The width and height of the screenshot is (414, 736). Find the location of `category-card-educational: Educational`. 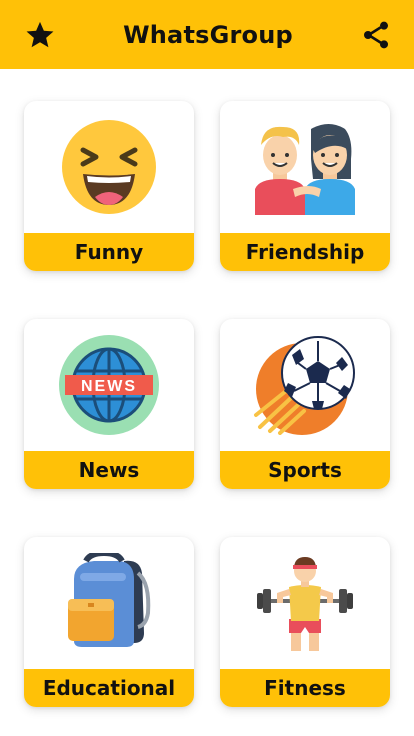

category-card-educational: Educational is located at coordinates (109, 622).